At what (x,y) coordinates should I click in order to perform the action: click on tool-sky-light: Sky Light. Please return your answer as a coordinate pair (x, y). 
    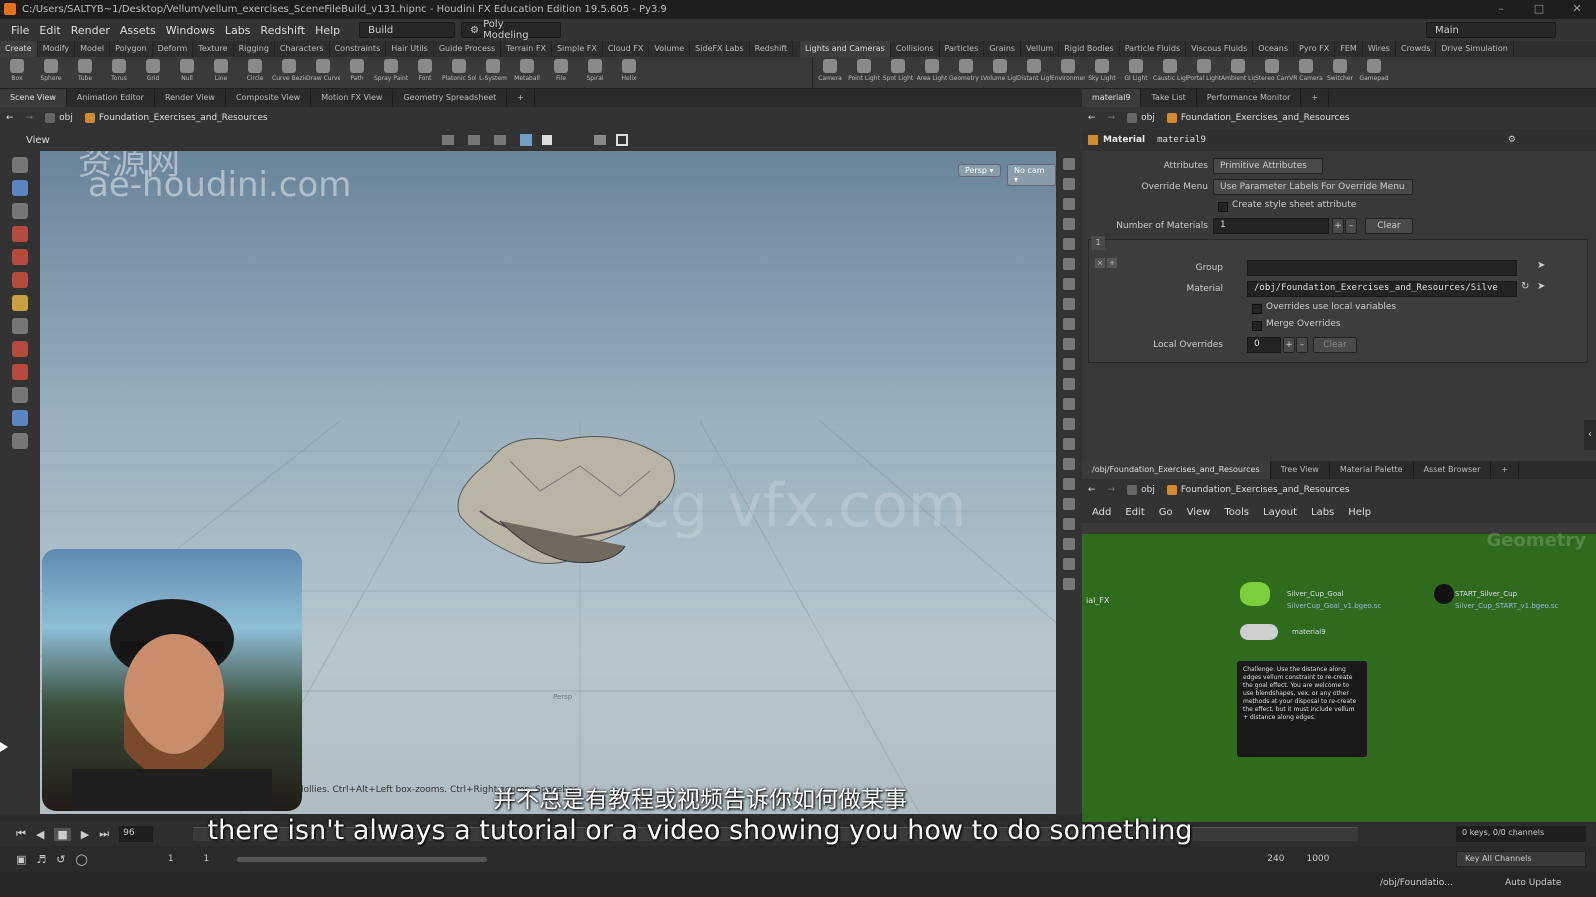
    Looking at the image, I should click on (1102, 72).